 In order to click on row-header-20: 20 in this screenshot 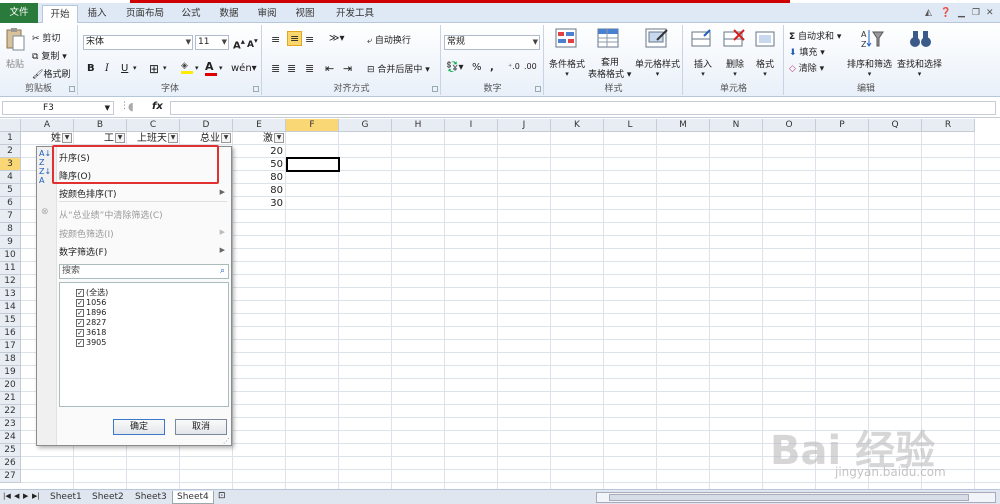, I will do `click(10, 385)`.